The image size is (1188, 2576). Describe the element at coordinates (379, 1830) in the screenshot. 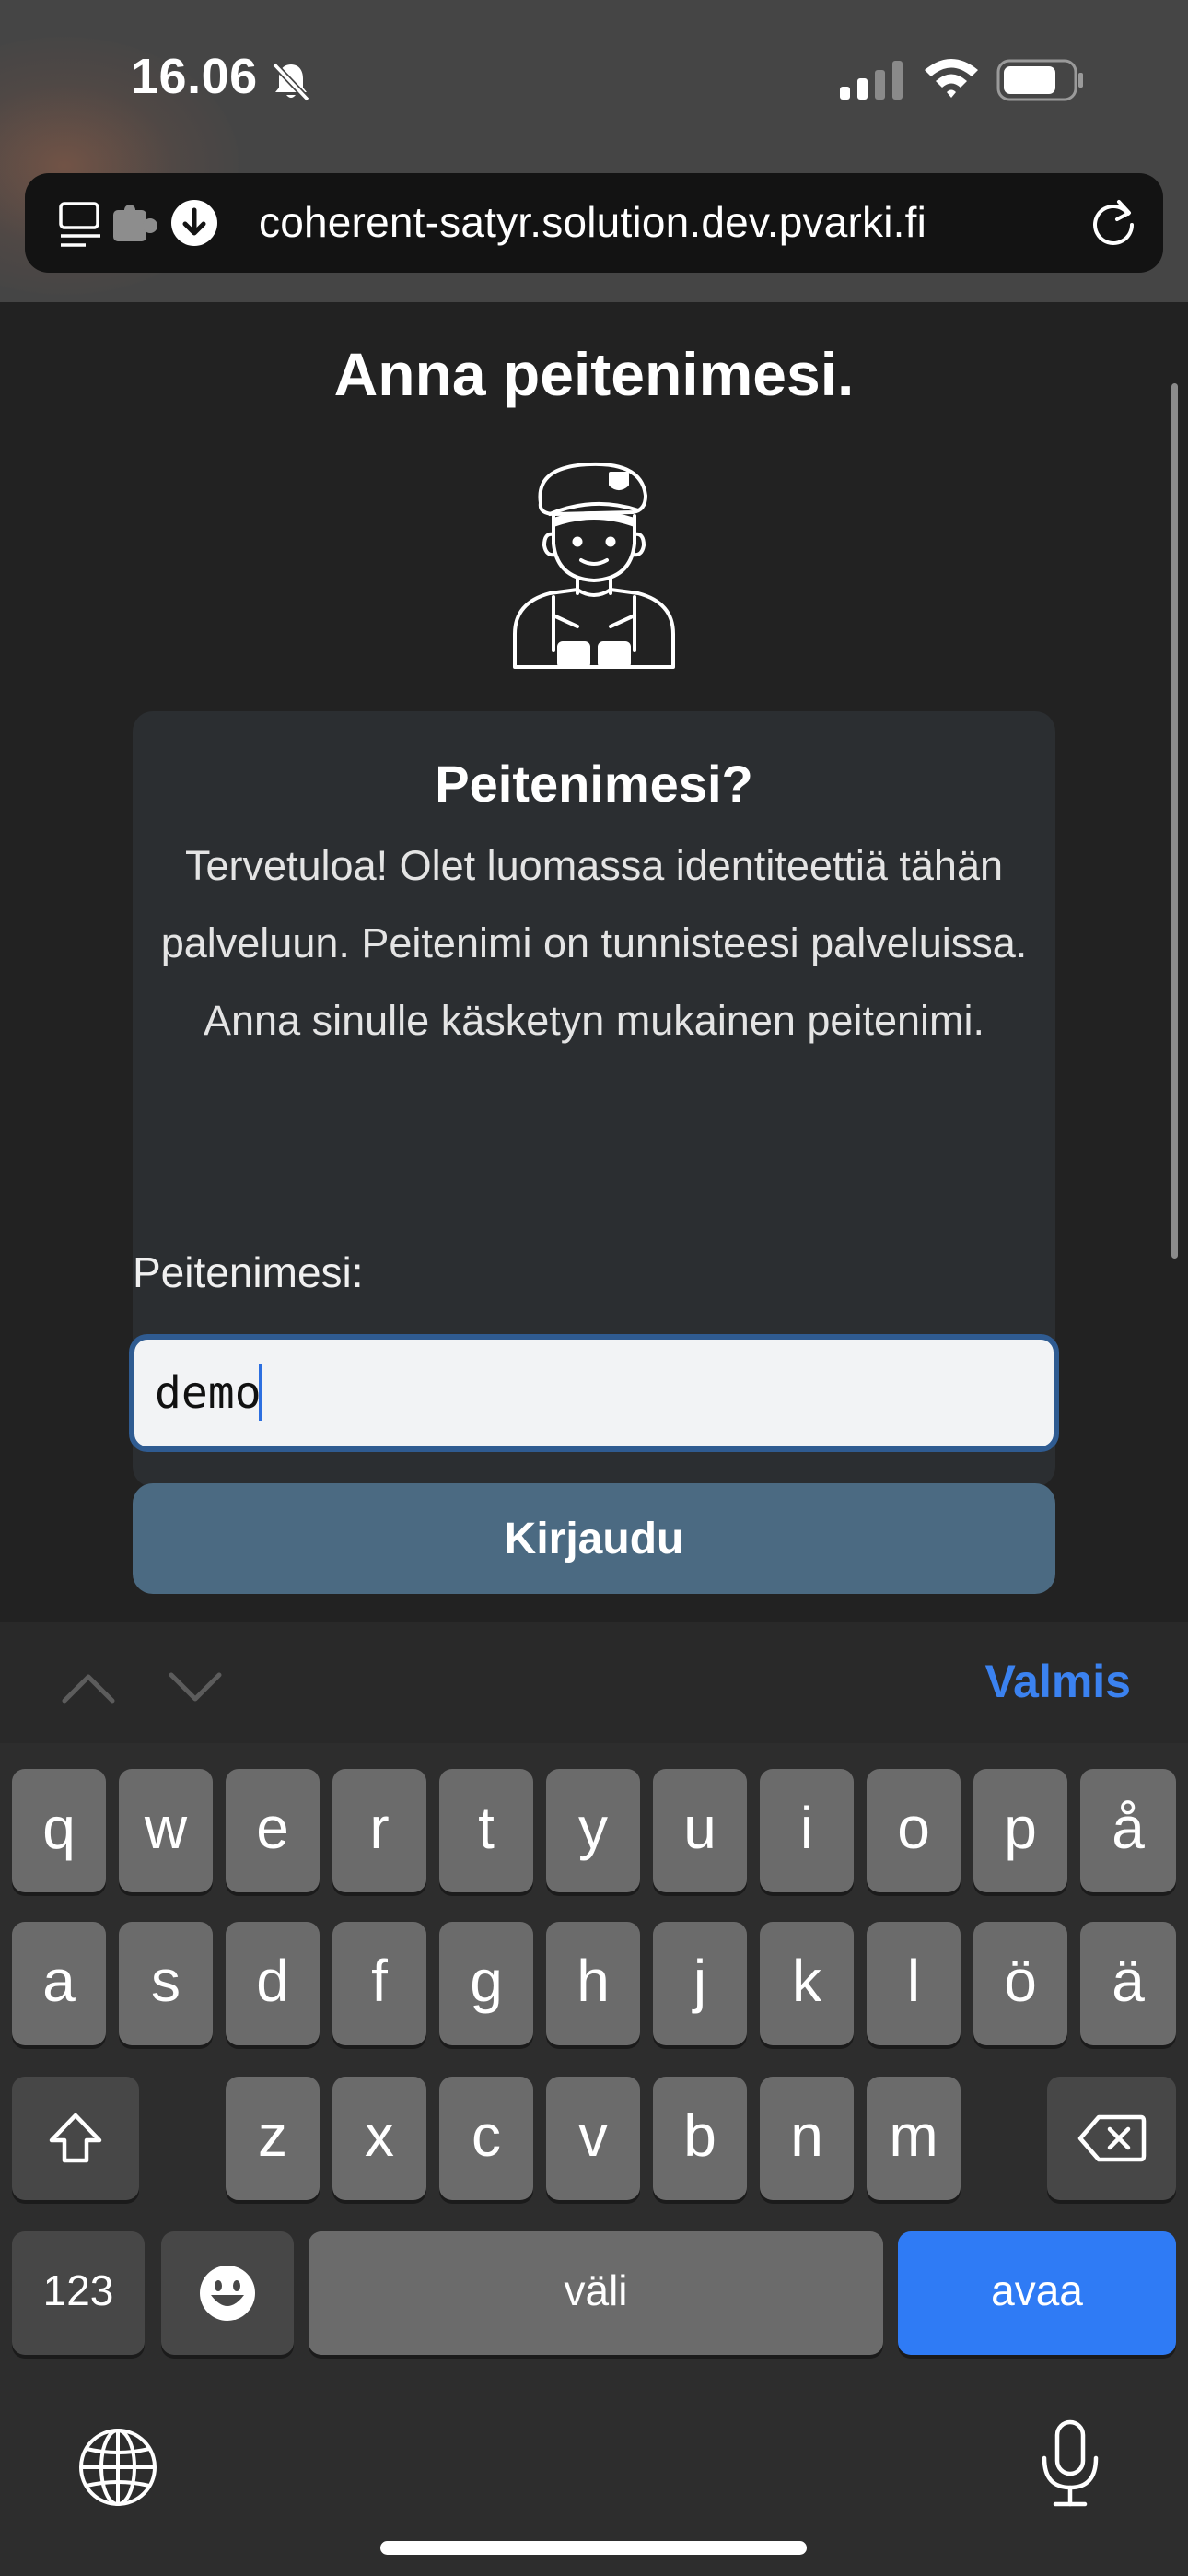

I see `key: r` at that location.